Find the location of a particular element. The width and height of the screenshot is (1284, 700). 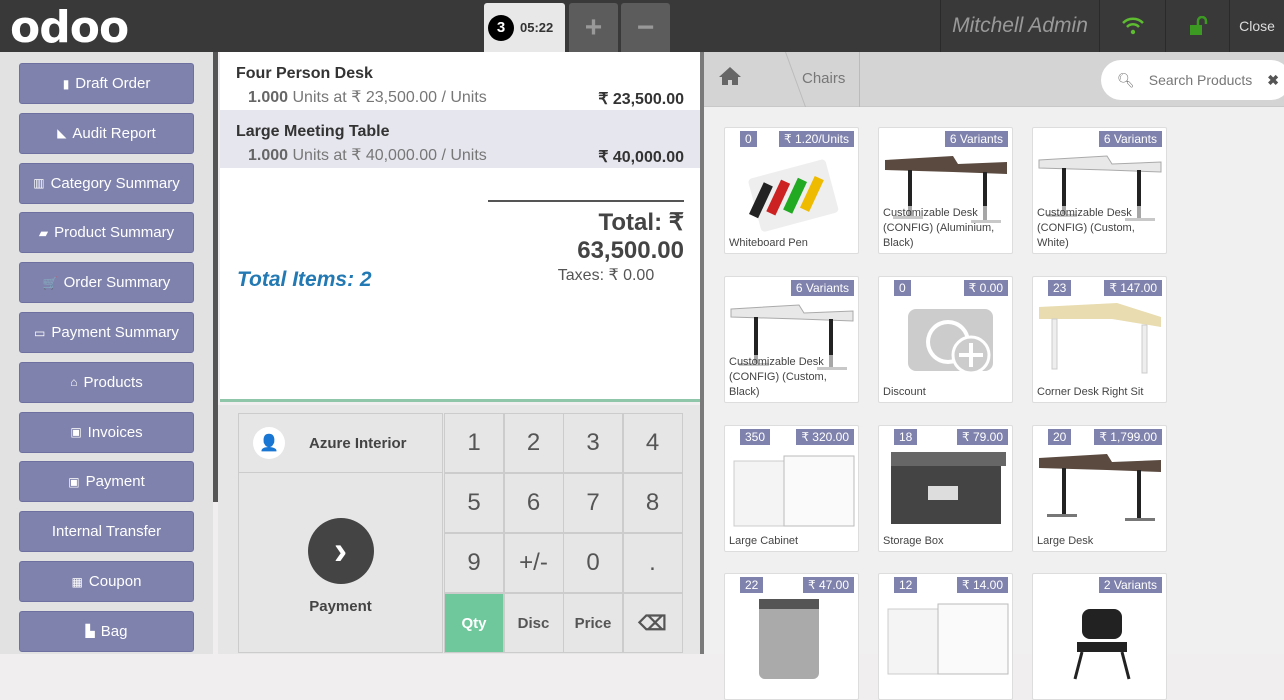

numpad-key-disc: Disc is located at coordinates (533, 623).